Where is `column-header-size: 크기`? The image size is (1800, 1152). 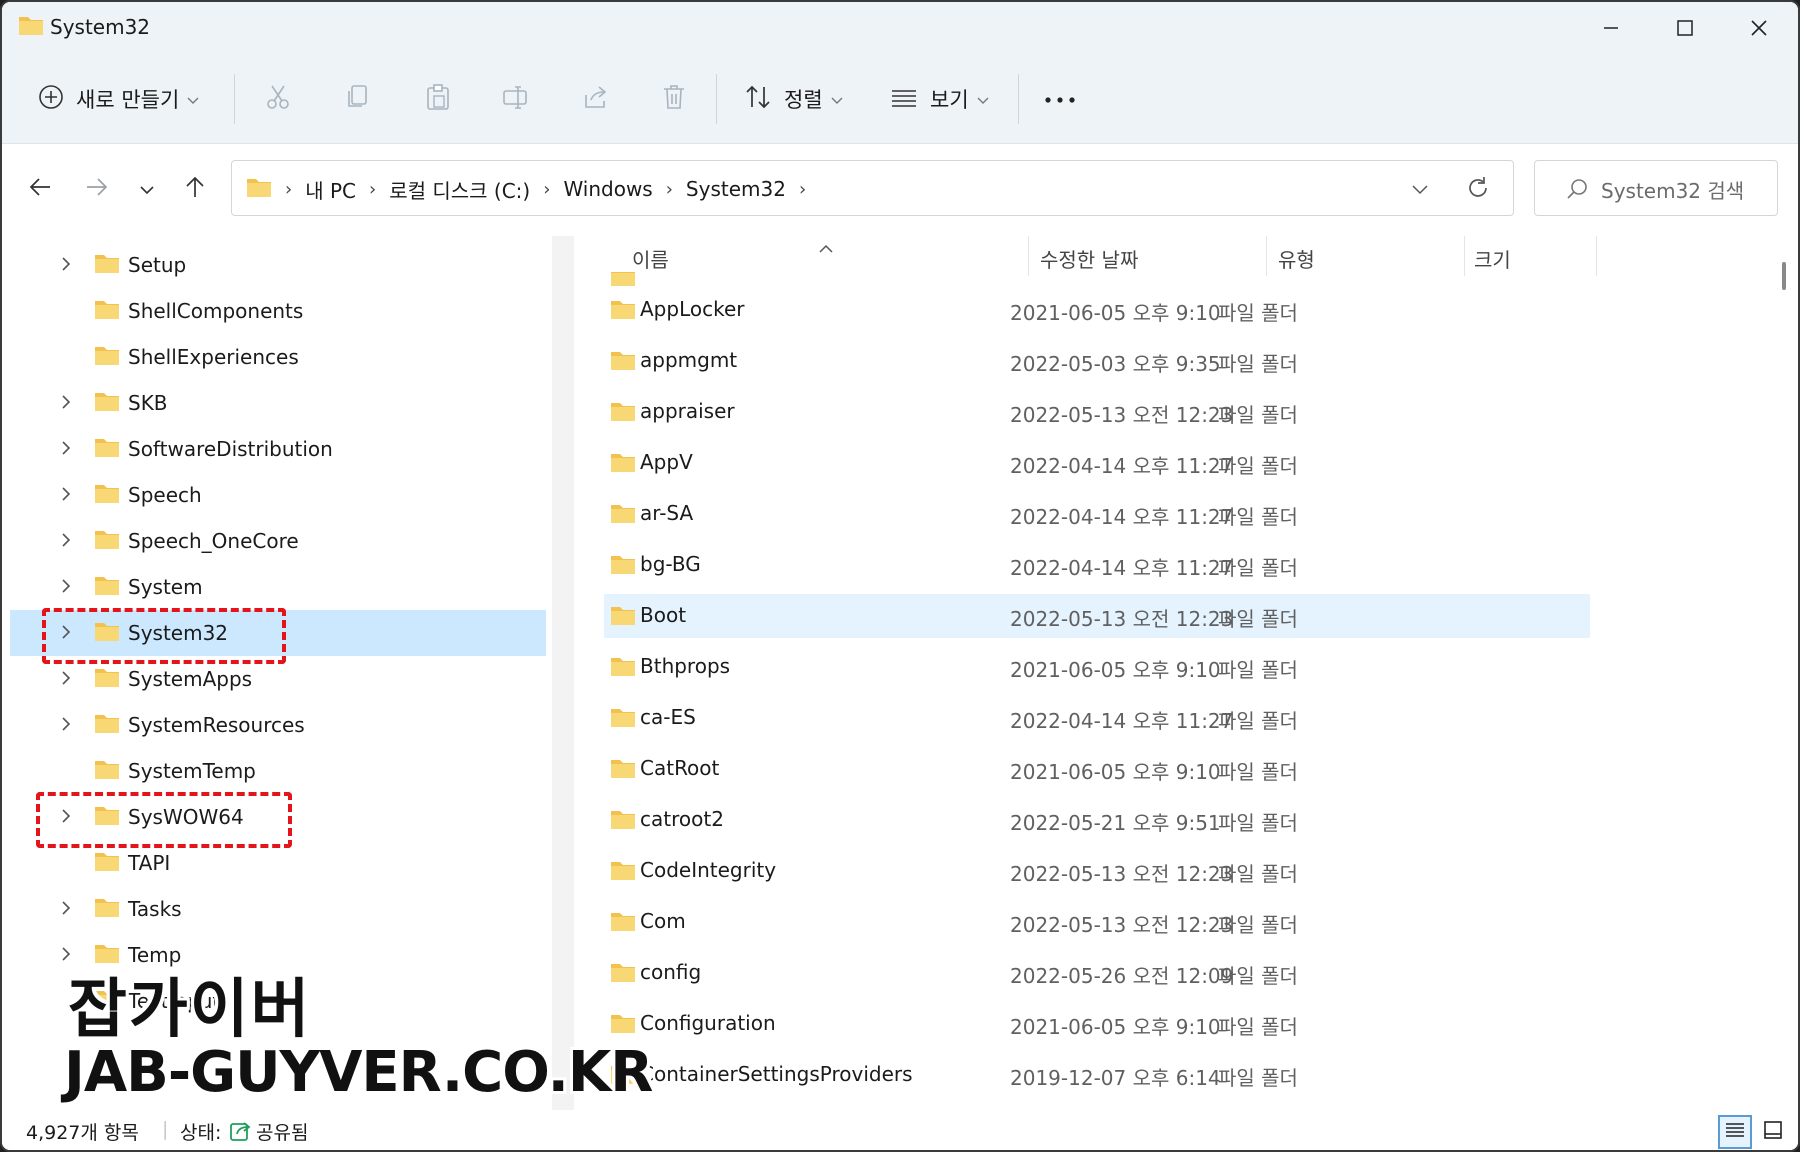
column-header-size: 크기 is located at coordinates (1492, 258).